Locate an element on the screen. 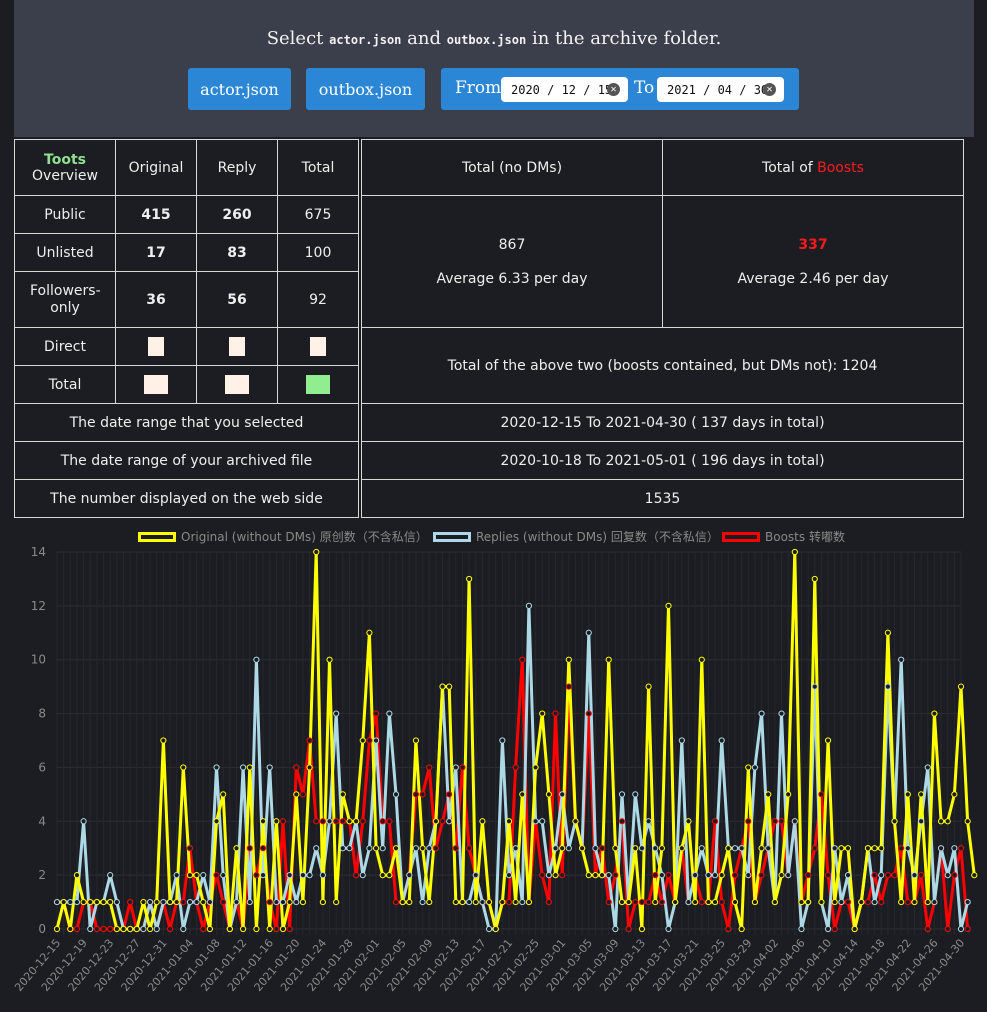  outbox-json-button: outbox.json is located at coordinates (365, 89).